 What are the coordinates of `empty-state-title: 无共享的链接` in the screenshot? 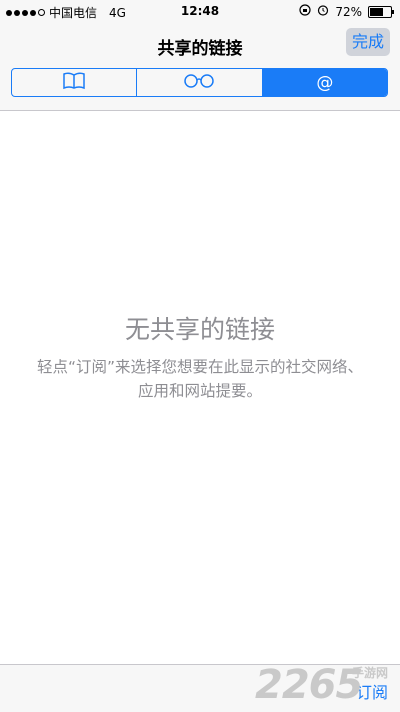 It's located at (199, 329).